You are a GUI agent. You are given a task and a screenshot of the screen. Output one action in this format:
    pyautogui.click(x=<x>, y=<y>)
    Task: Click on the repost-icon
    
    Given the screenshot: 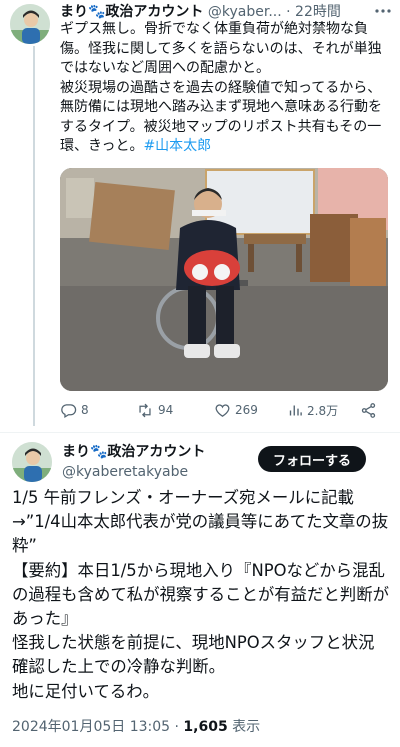 What is the action you would take?
    pyautogui.click(x=145, y=410)
    